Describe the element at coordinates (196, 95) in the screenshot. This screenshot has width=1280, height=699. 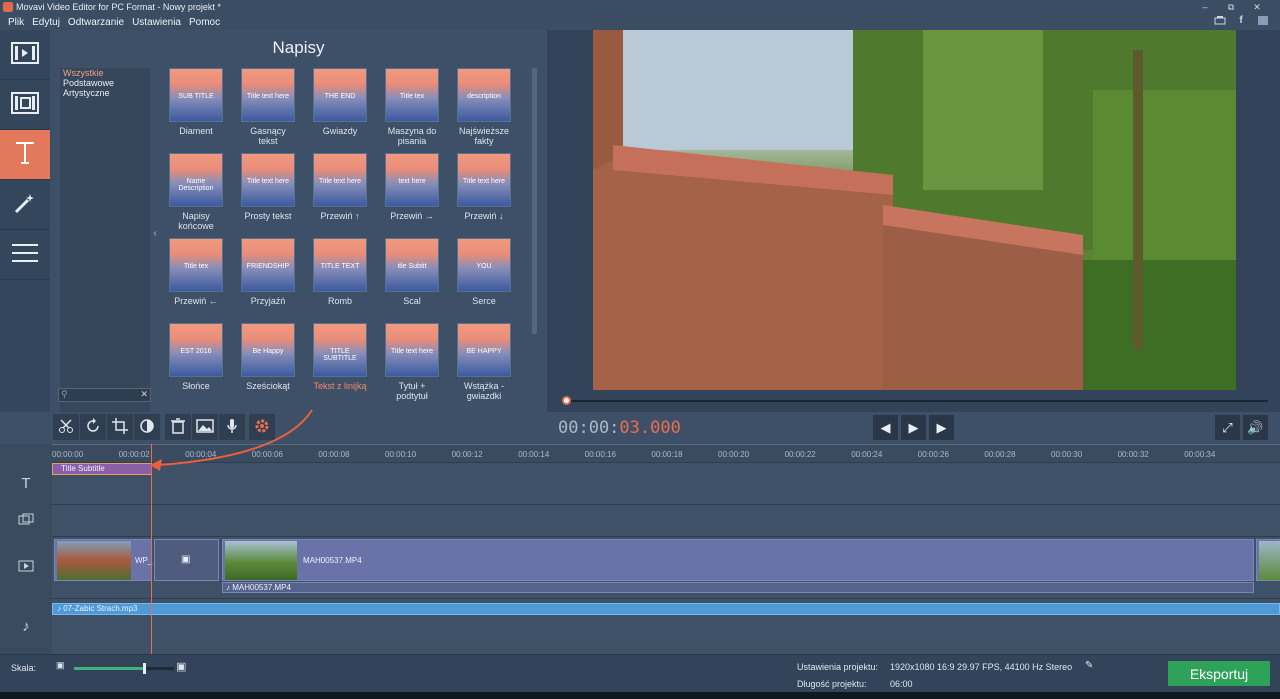
I see `title-thumbnail: SUB TITLE` at that location.